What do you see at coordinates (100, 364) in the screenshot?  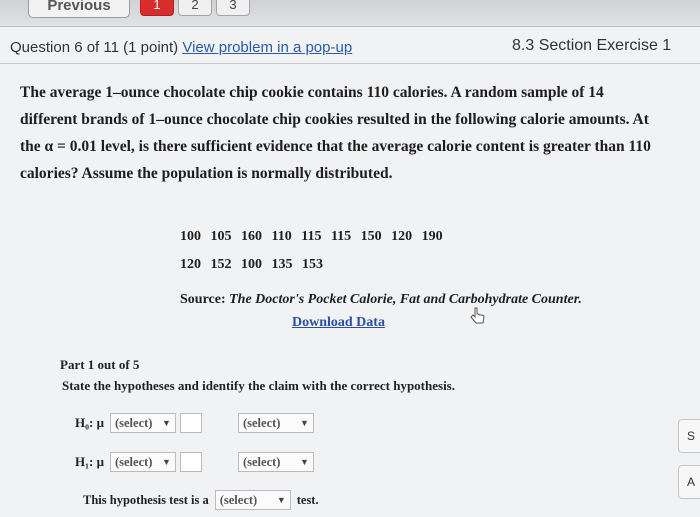 I see `part-progress: Part 1 out of 5` at bounding box center [100, 364].